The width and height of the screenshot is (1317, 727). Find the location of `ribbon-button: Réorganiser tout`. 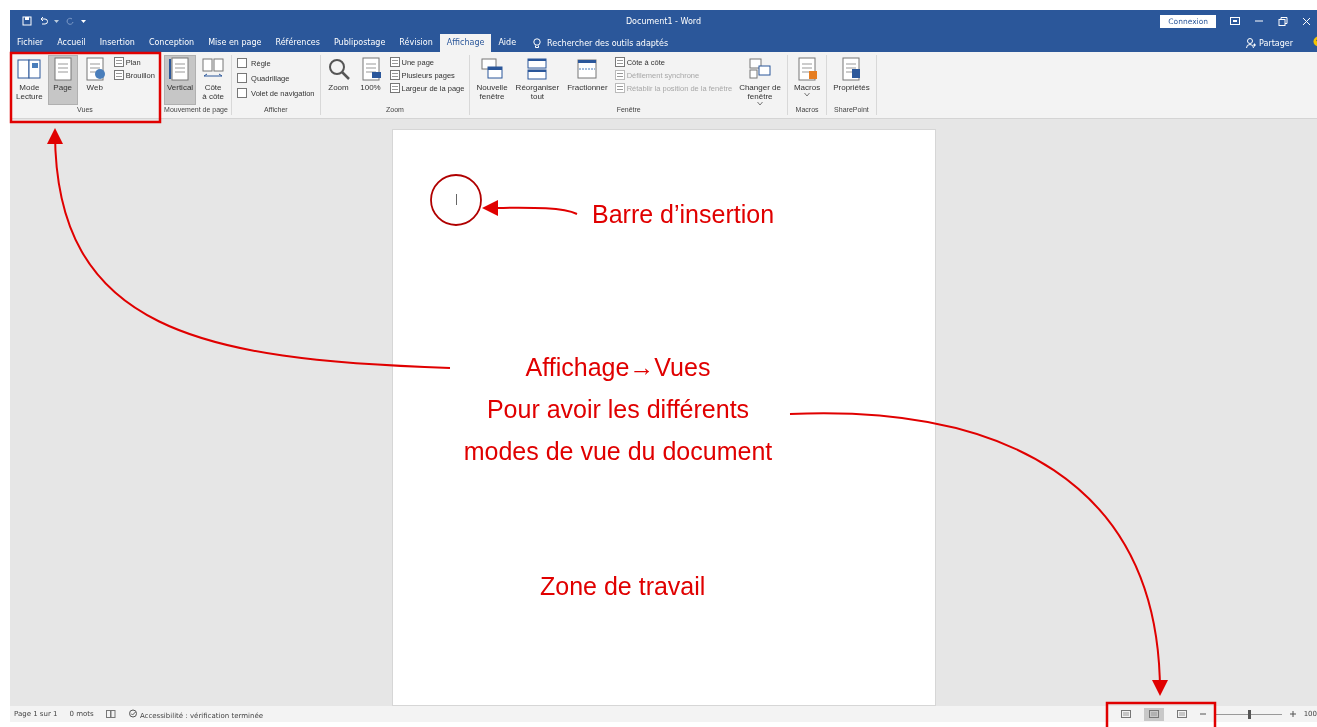

ribbon-button: Réorganiser tout is located at coordinates (537, 80).